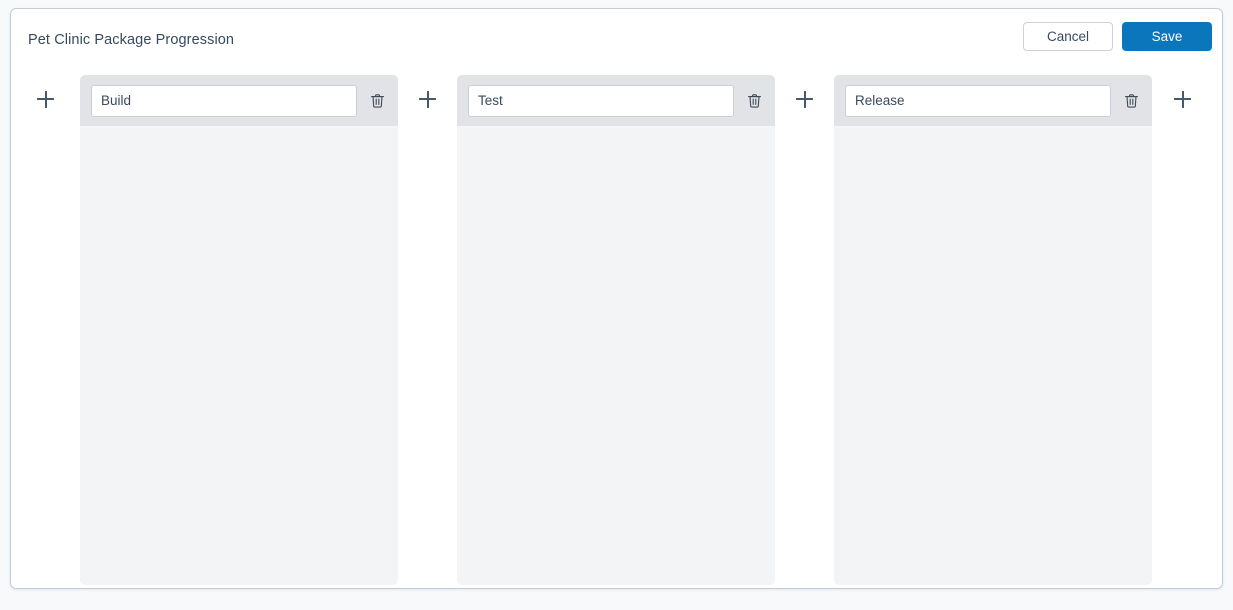  What do you see at coordinates (1167, 36) in the screenshot?
I see `save-button: Save` at bounding box center [1167, 36].